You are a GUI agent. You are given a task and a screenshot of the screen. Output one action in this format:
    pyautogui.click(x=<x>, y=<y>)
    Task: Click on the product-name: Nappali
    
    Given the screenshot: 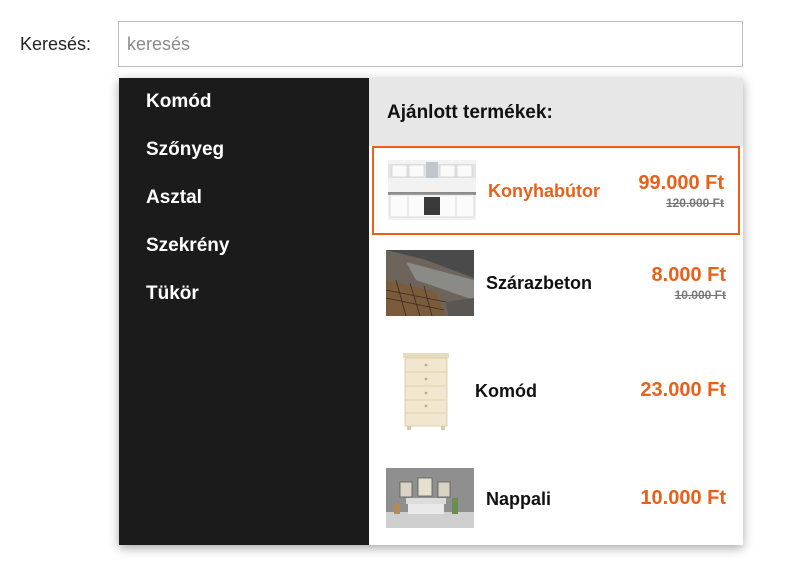 What is the action you would take?
    pyautogui.click(x=519, y=499)
    